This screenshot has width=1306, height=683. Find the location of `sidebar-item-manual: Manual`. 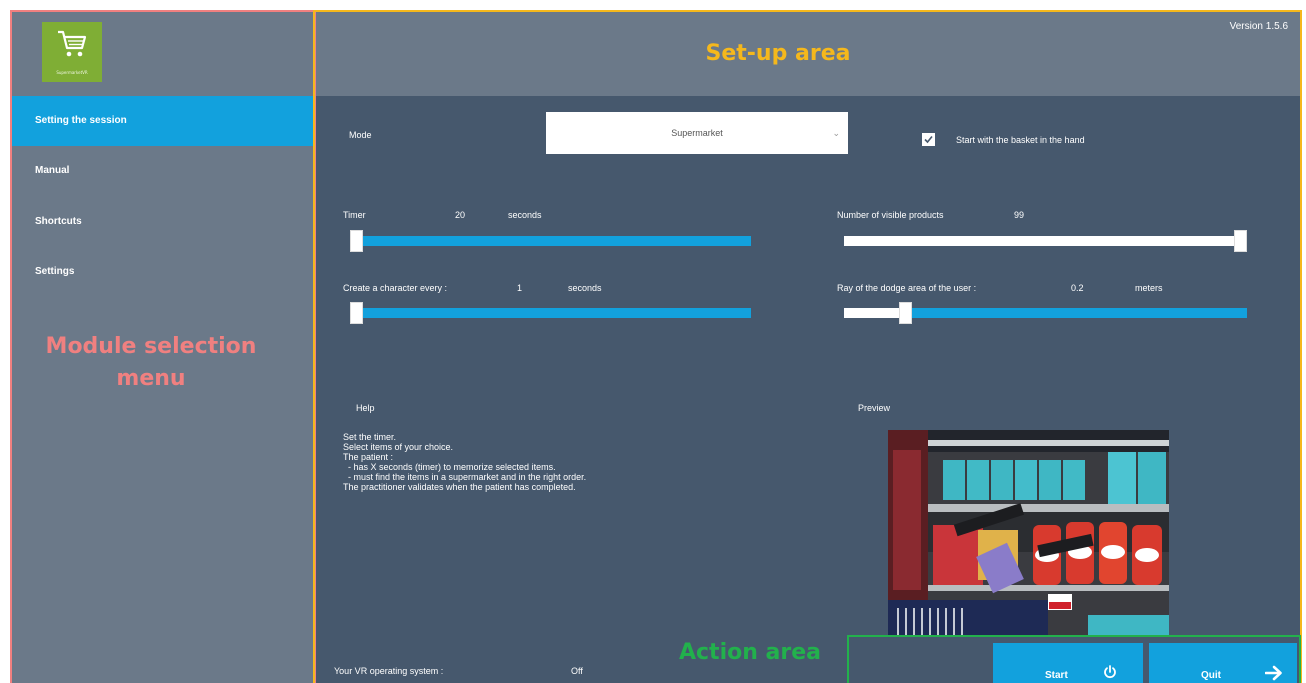

sidebar-item-manual: Manual is located at coordinates (163, 171).